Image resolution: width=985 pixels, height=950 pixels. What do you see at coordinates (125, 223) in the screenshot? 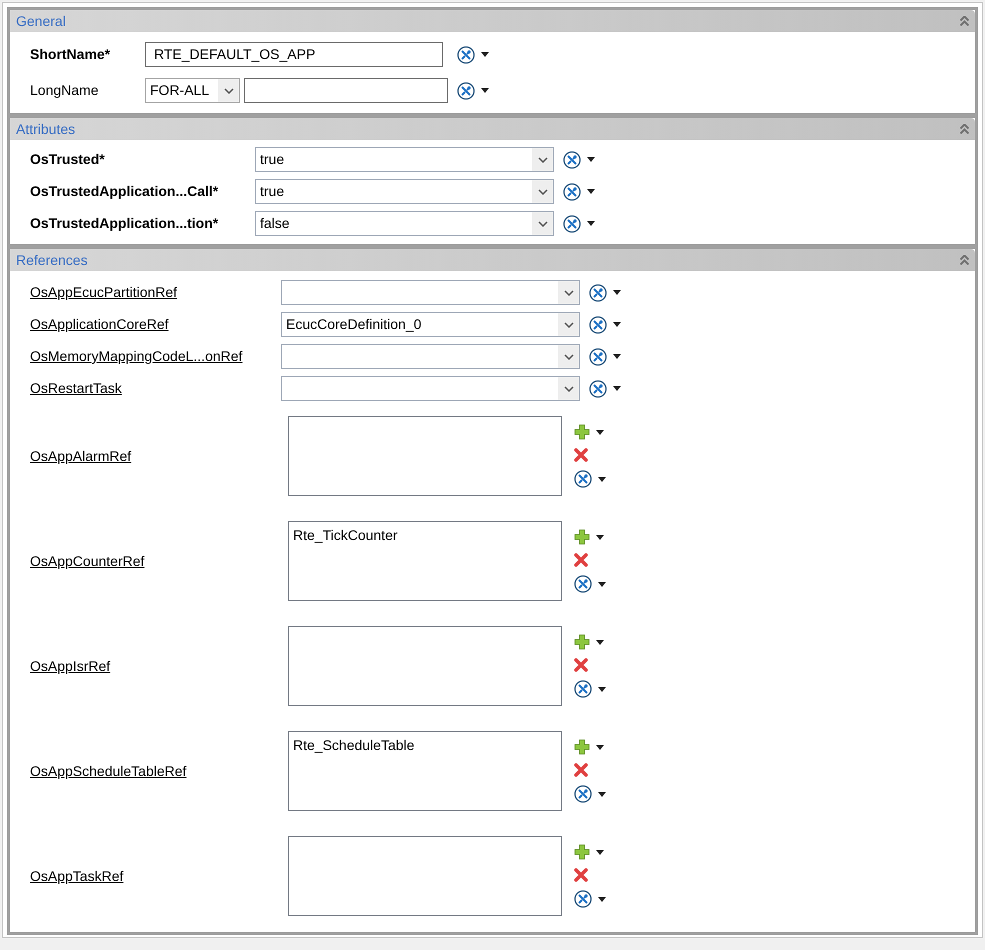
I see `field-label: OsTrustedApplication...tion*` at bounding box center [125, 223].